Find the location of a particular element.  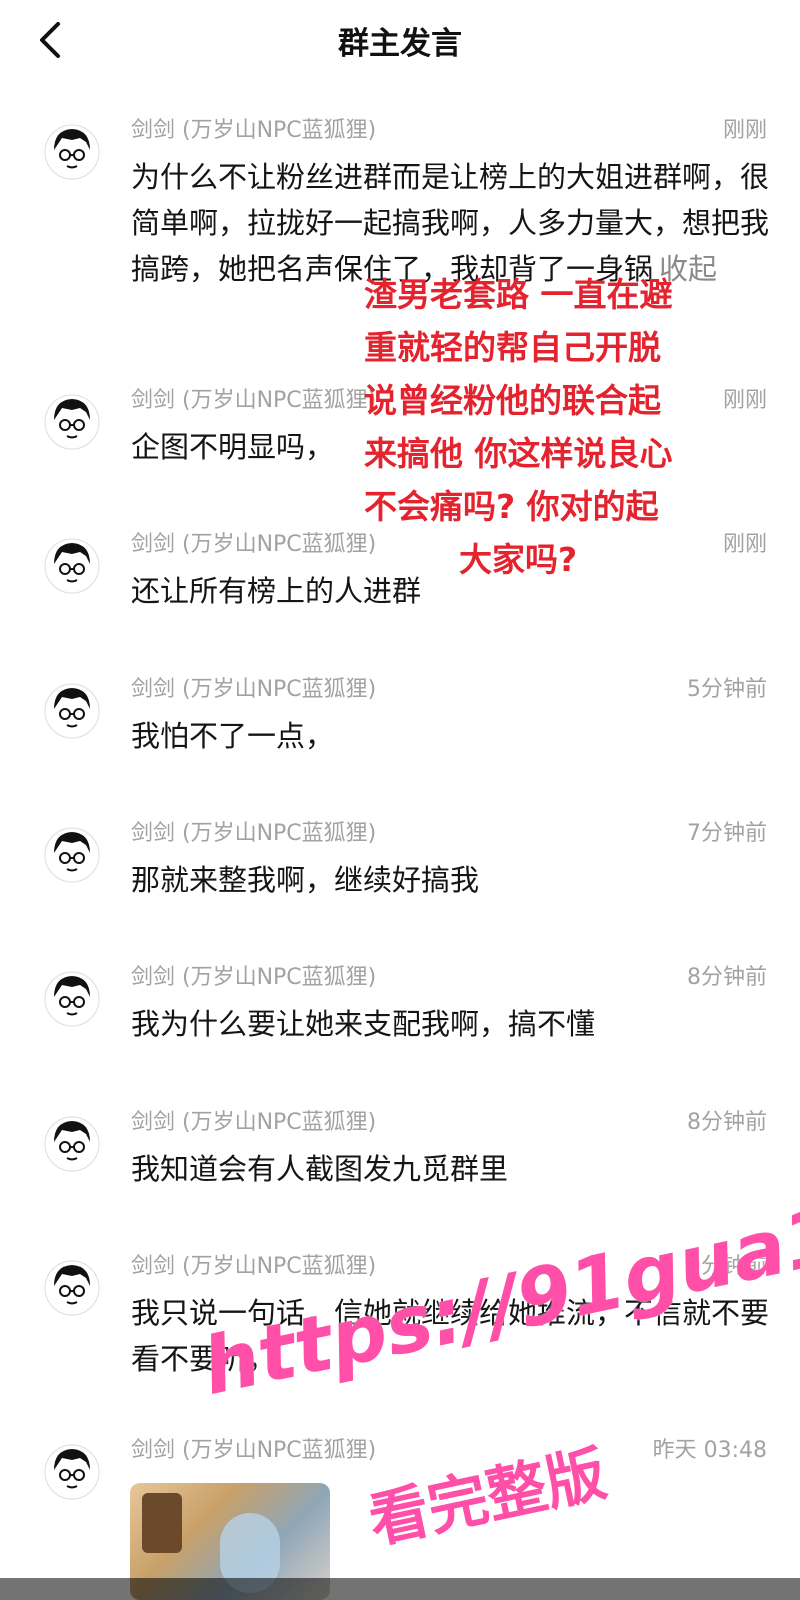

thumbnail-shape is located at coordinates (162, 1523).